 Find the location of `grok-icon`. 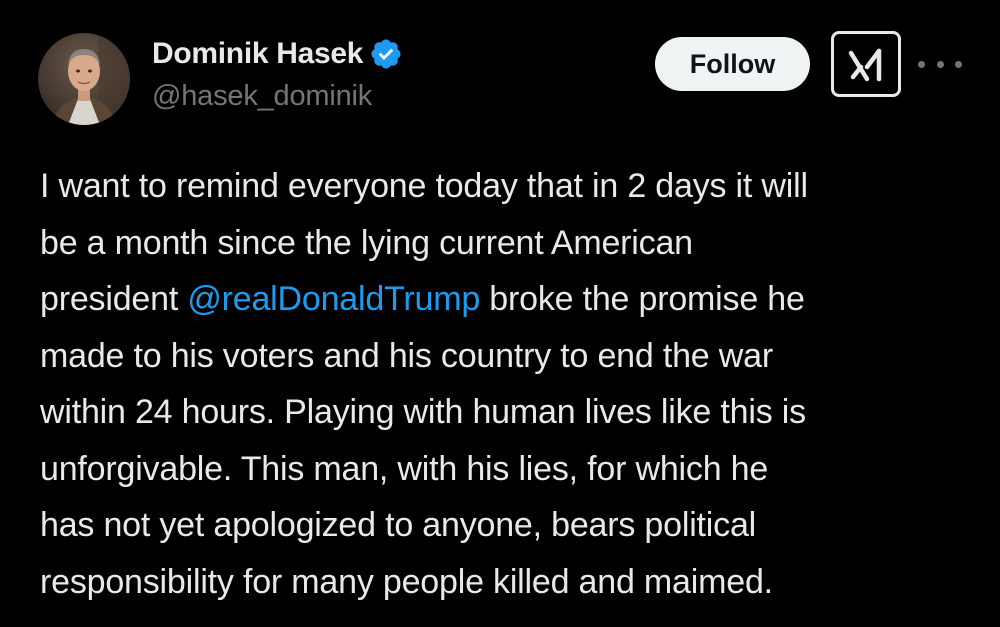

grok-icon is located at coordinates (865, 65).